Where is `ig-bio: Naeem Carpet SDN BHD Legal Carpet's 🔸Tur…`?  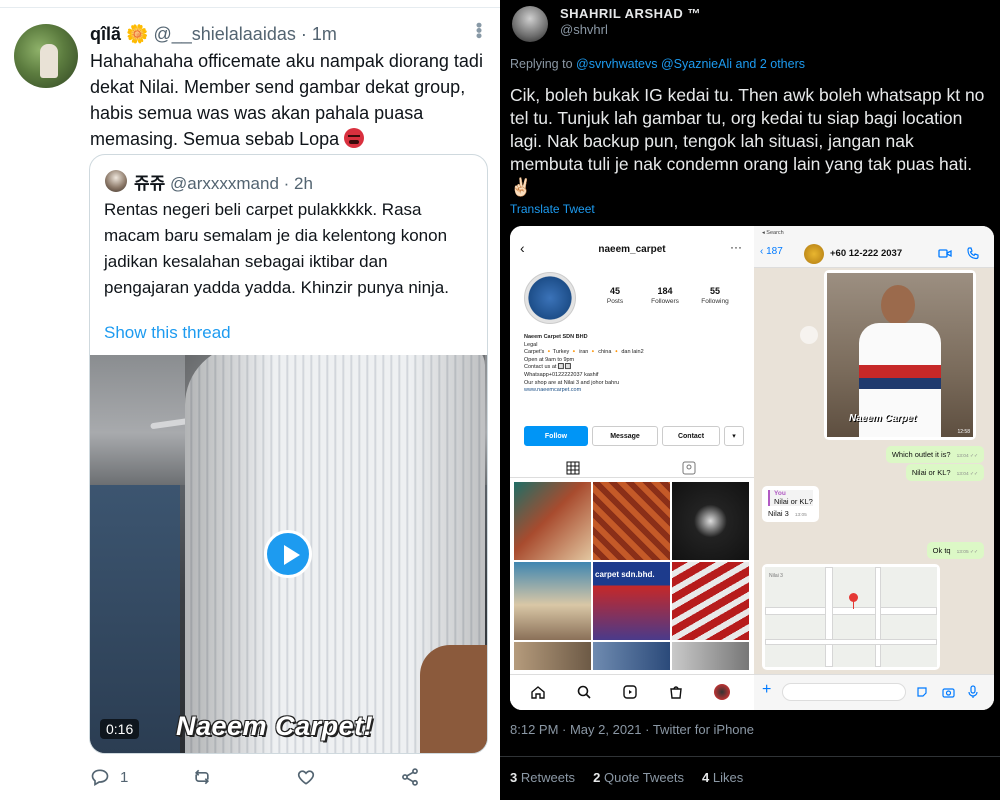 ig-bio: Naeem Carpet SDN BHD Legal Carpet's 🔸Tur… is located at coordinates (584, 364).